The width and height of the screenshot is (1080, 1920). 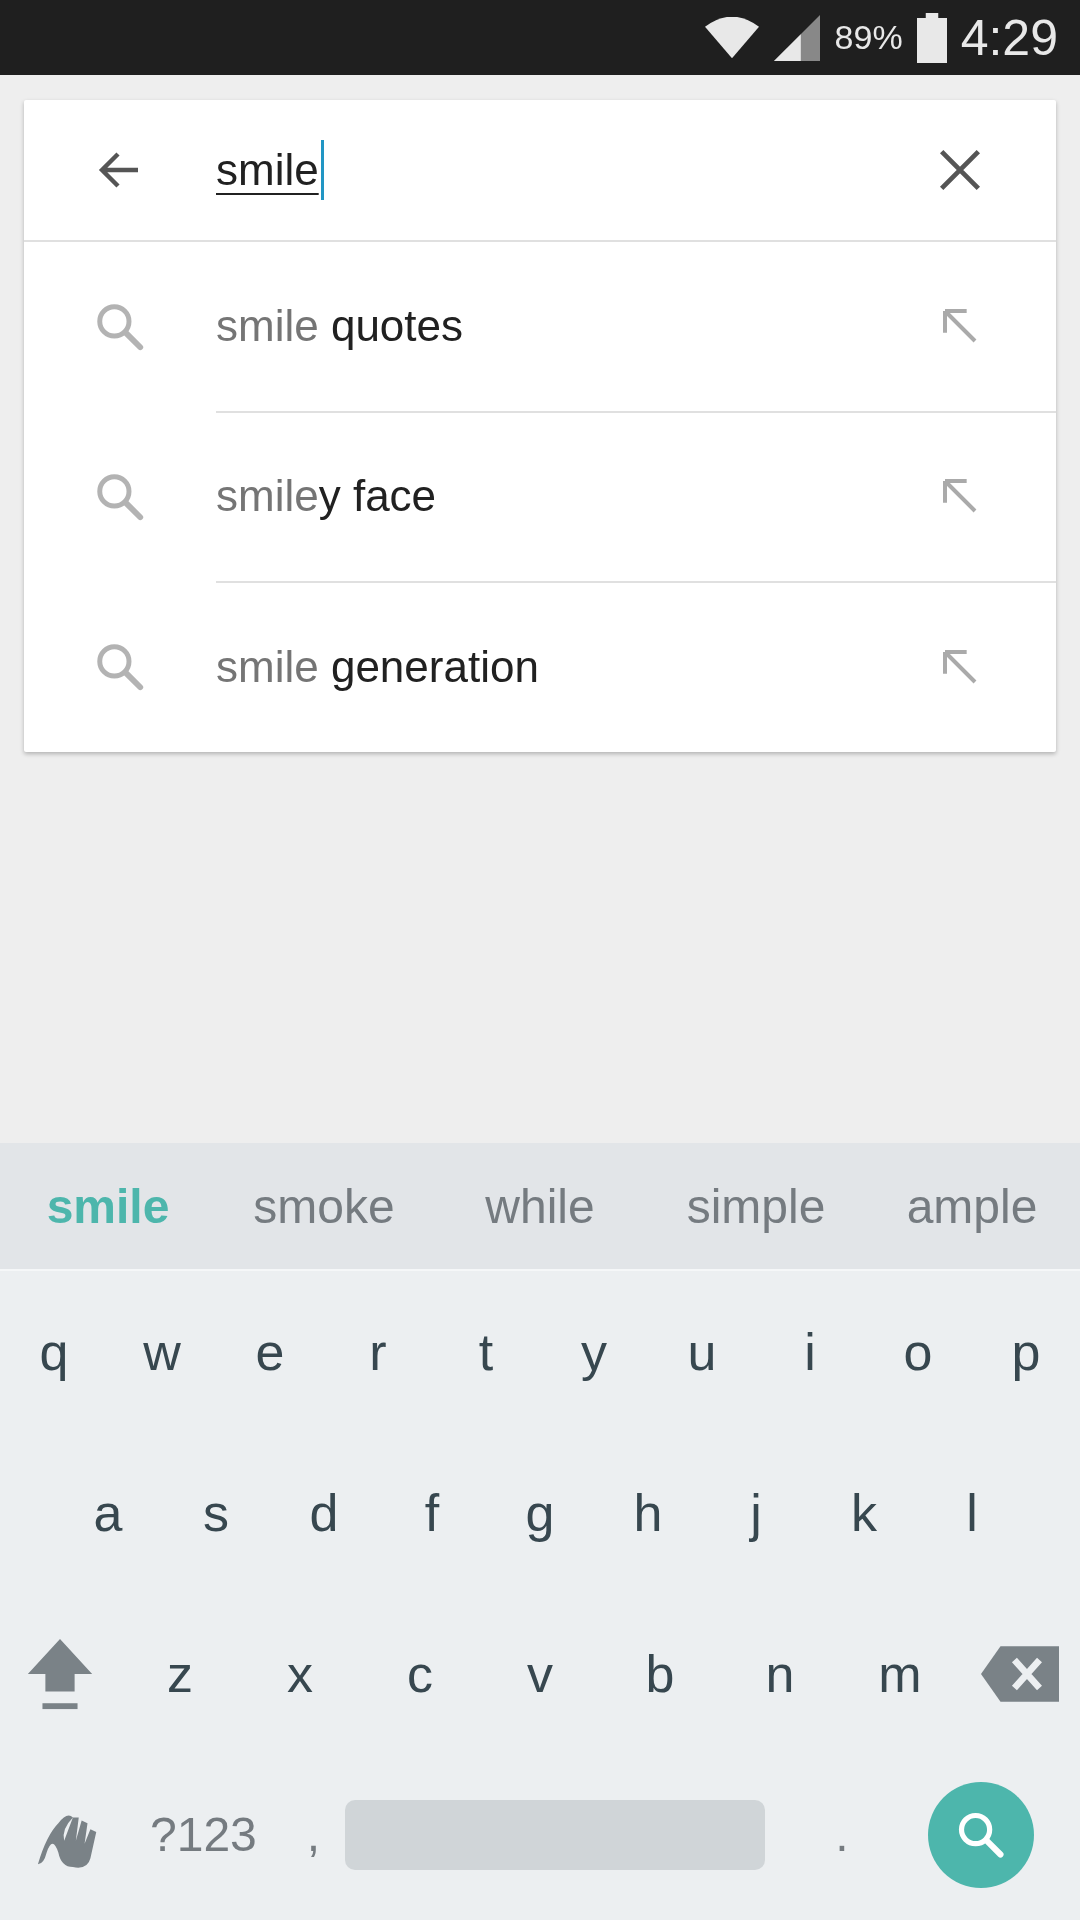 What do you see at coordinates (540, 326) in the screenshot?
I see `suggestion-text: smile quotes` at bounding box center [540, 326].